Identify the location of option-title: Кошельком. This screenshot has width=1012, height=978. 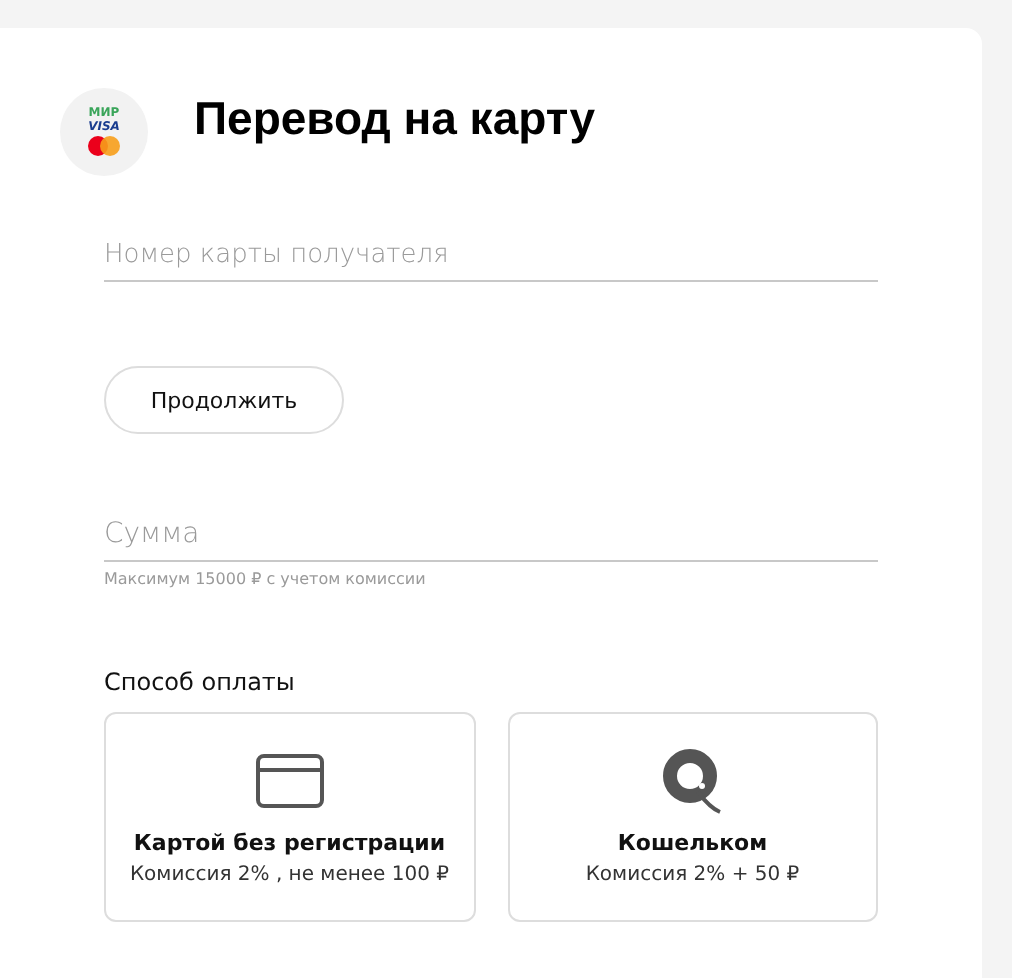
(692, 843).